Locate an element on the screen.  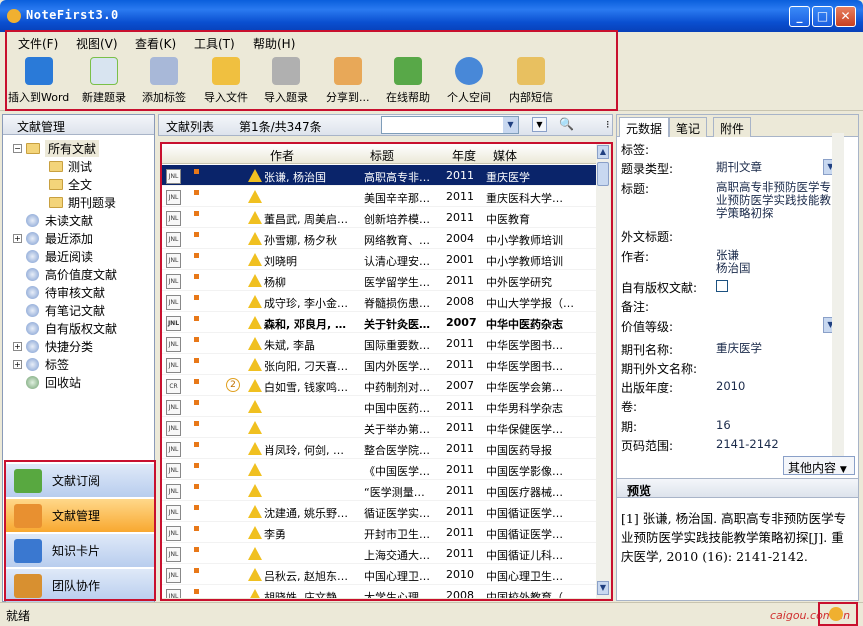
tree-item: 期刊题录 is located at coordinates (82, 202).